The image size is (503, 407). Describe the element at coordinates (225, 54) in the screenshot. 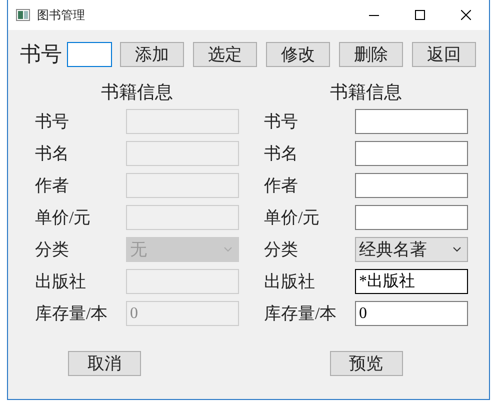

I see `toolbar-button: 选定` at that location.